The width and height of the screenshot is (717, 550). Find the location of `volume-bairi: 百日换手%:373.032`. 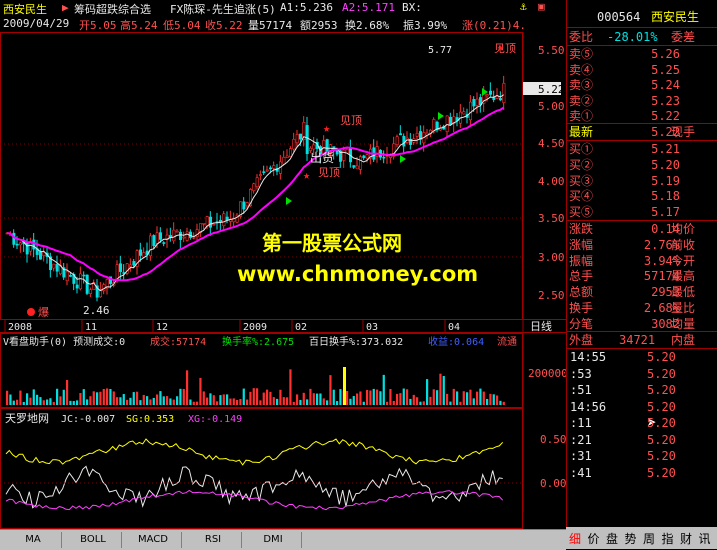

volume-bairi: 百日换手%:373.032 is located at coordinates (356, 341).